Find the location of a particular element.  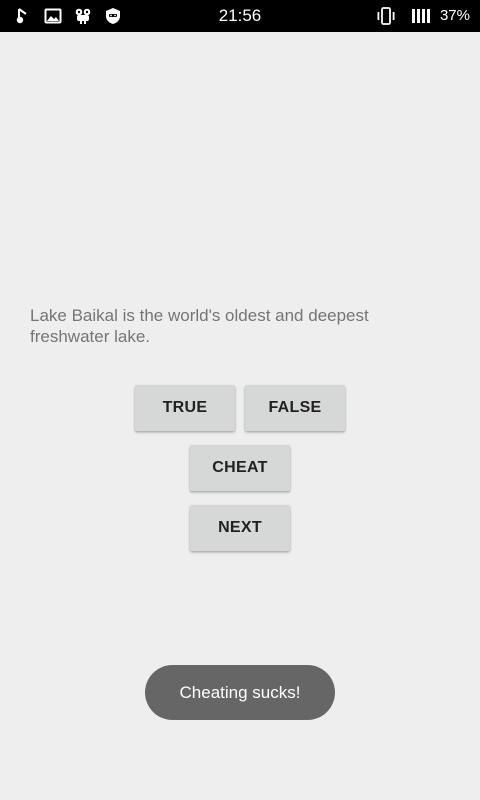

clock: 21:56 is located at coordinates (240, 15).